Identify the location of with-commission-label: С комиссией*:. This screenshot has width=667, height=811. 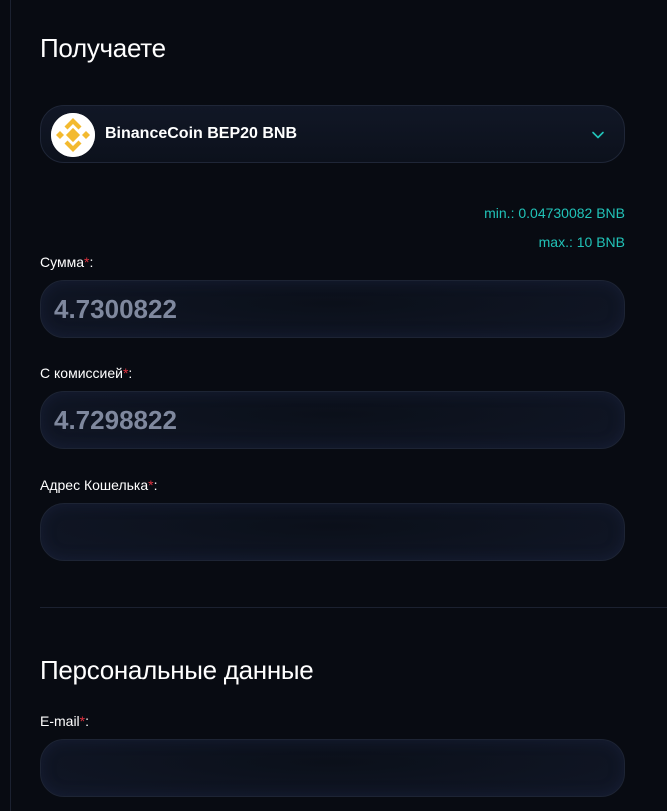
(86, 373).